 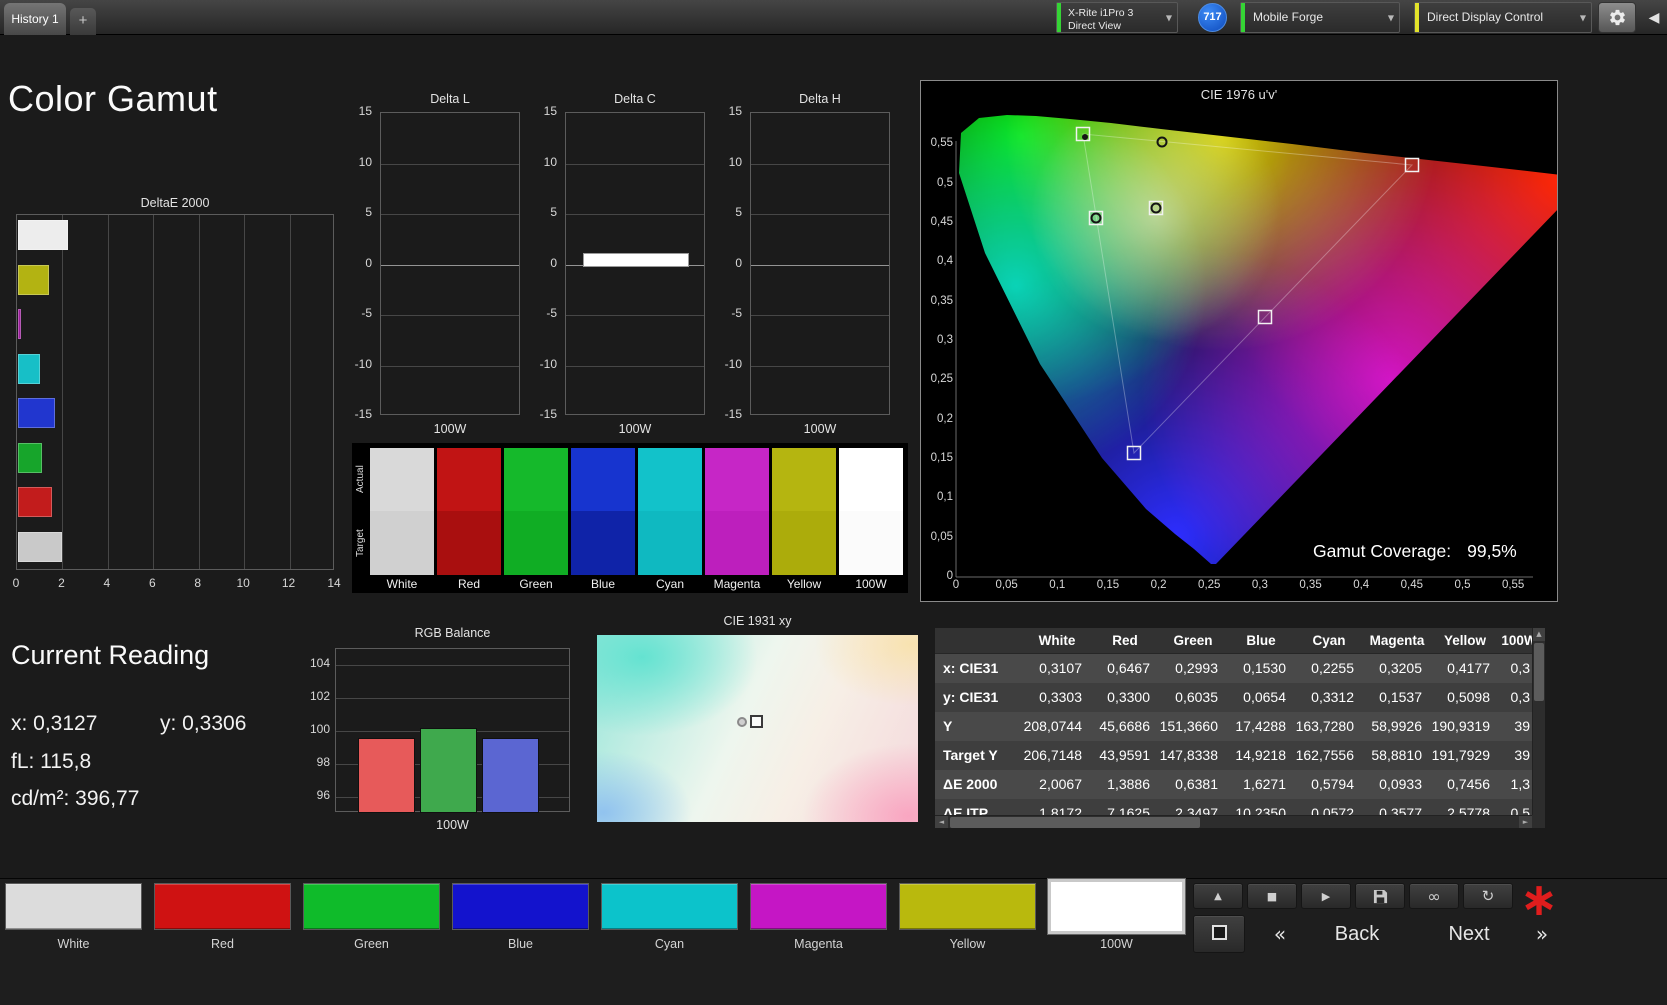 I want to click on table-vertical-scrollbar: ▲, so click(x=1538, y=721).